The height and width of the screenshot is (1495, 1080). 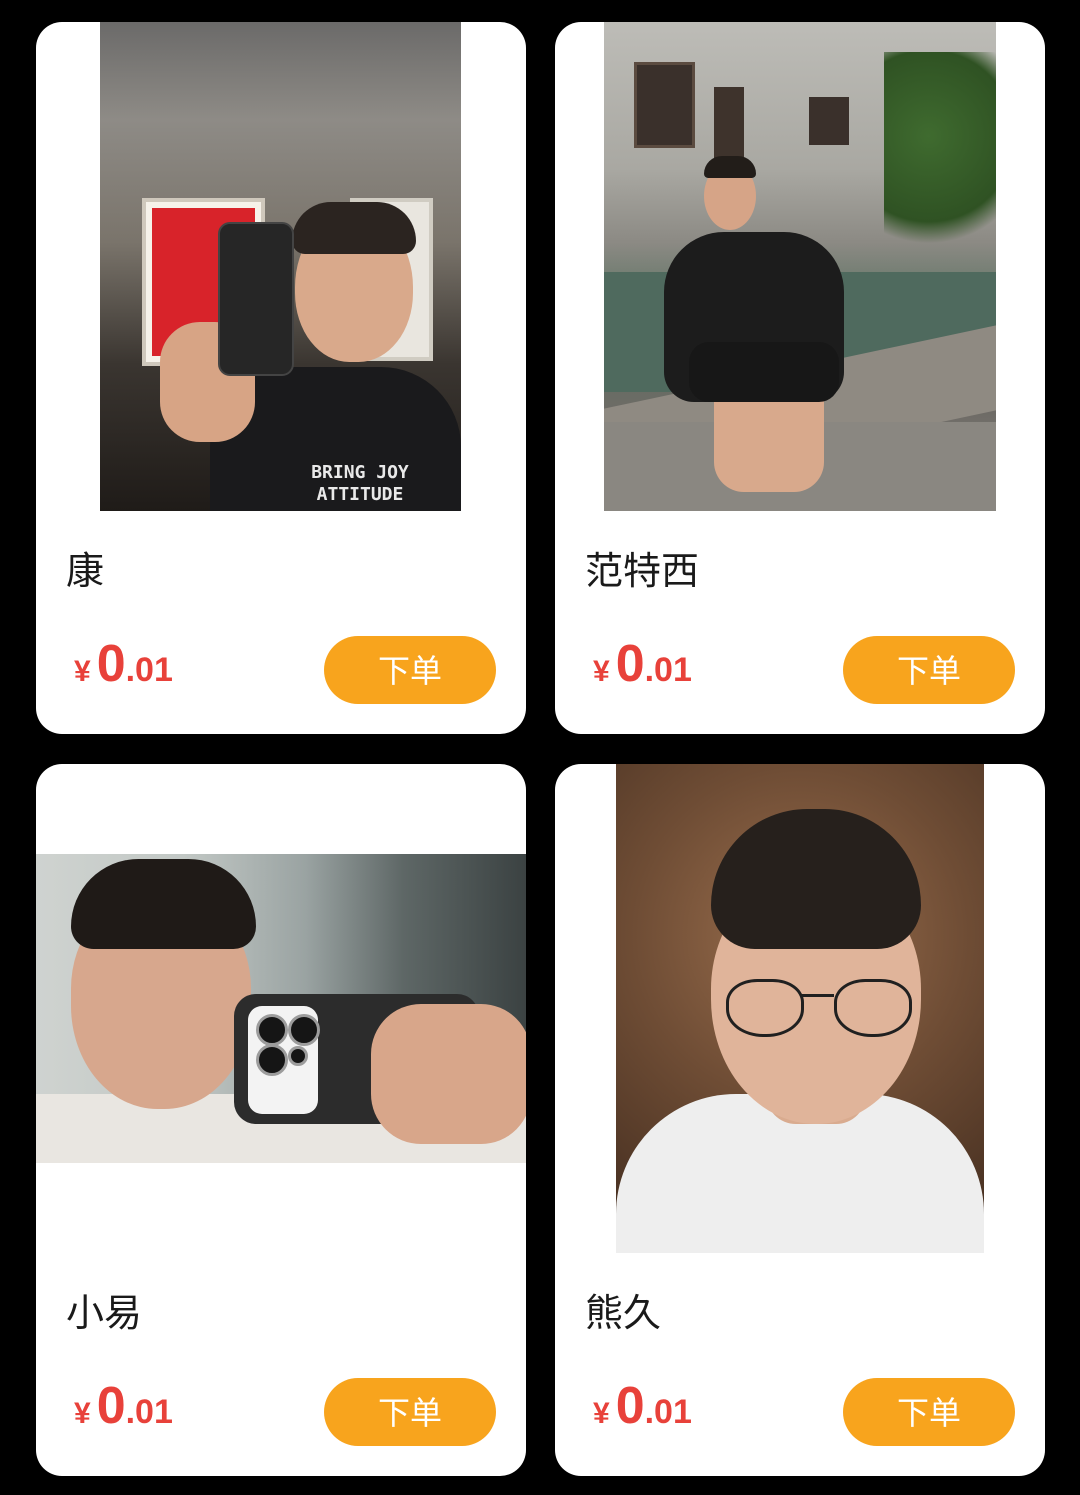 I want to click on photo-elevator-selfie: BRING JOY ATTITUDE, so click(x=280, y=266).